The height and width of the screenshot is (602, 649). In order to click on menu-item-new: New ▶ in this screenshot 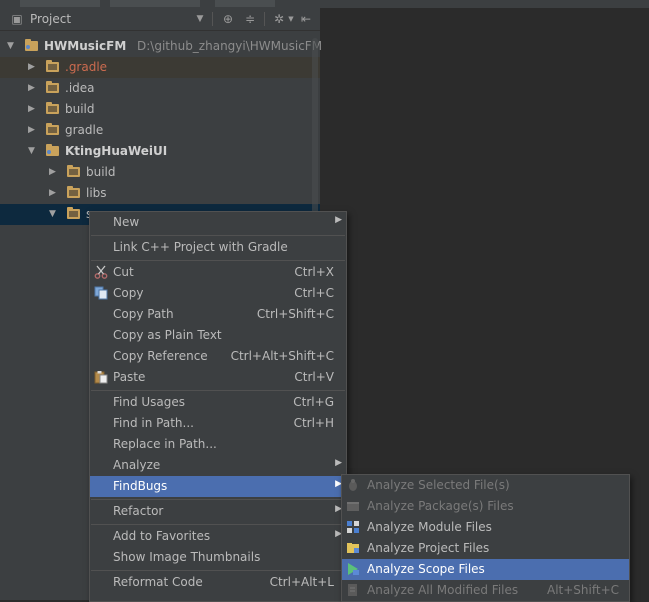, I will do `click(218, 222)`.